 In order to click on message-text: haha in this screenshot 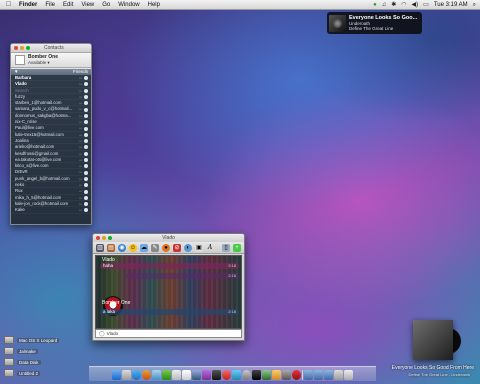, I will do `click(108, 265)`.